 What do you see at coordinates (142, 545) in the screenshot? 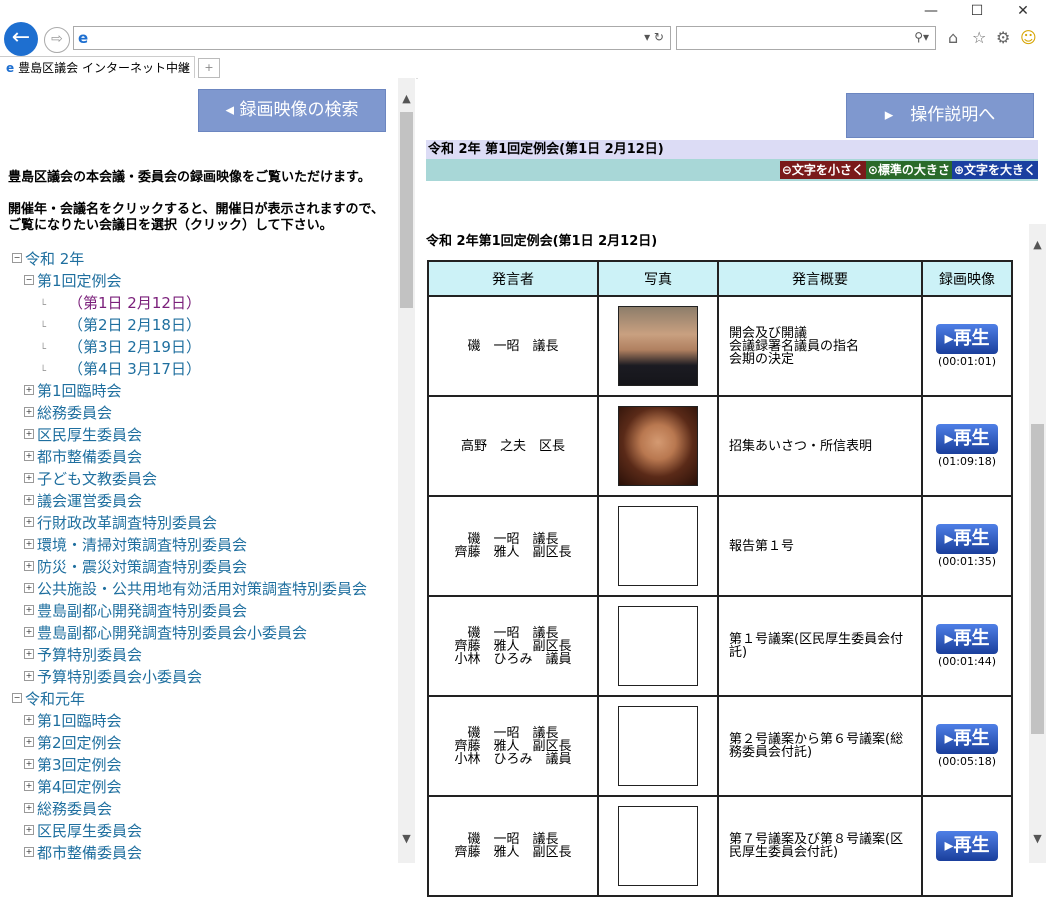
I see `tree-node-label: 環境・清掃対策調査特別委員会` at bounding box center [142, 545].